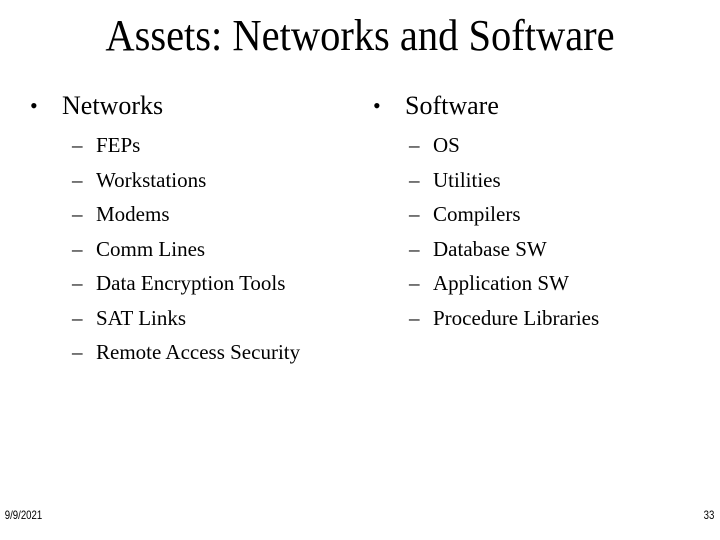  Describe the element at coordinates (165, 106) in the screenshot. I see `networks-heading-item: • Networks` at that location.